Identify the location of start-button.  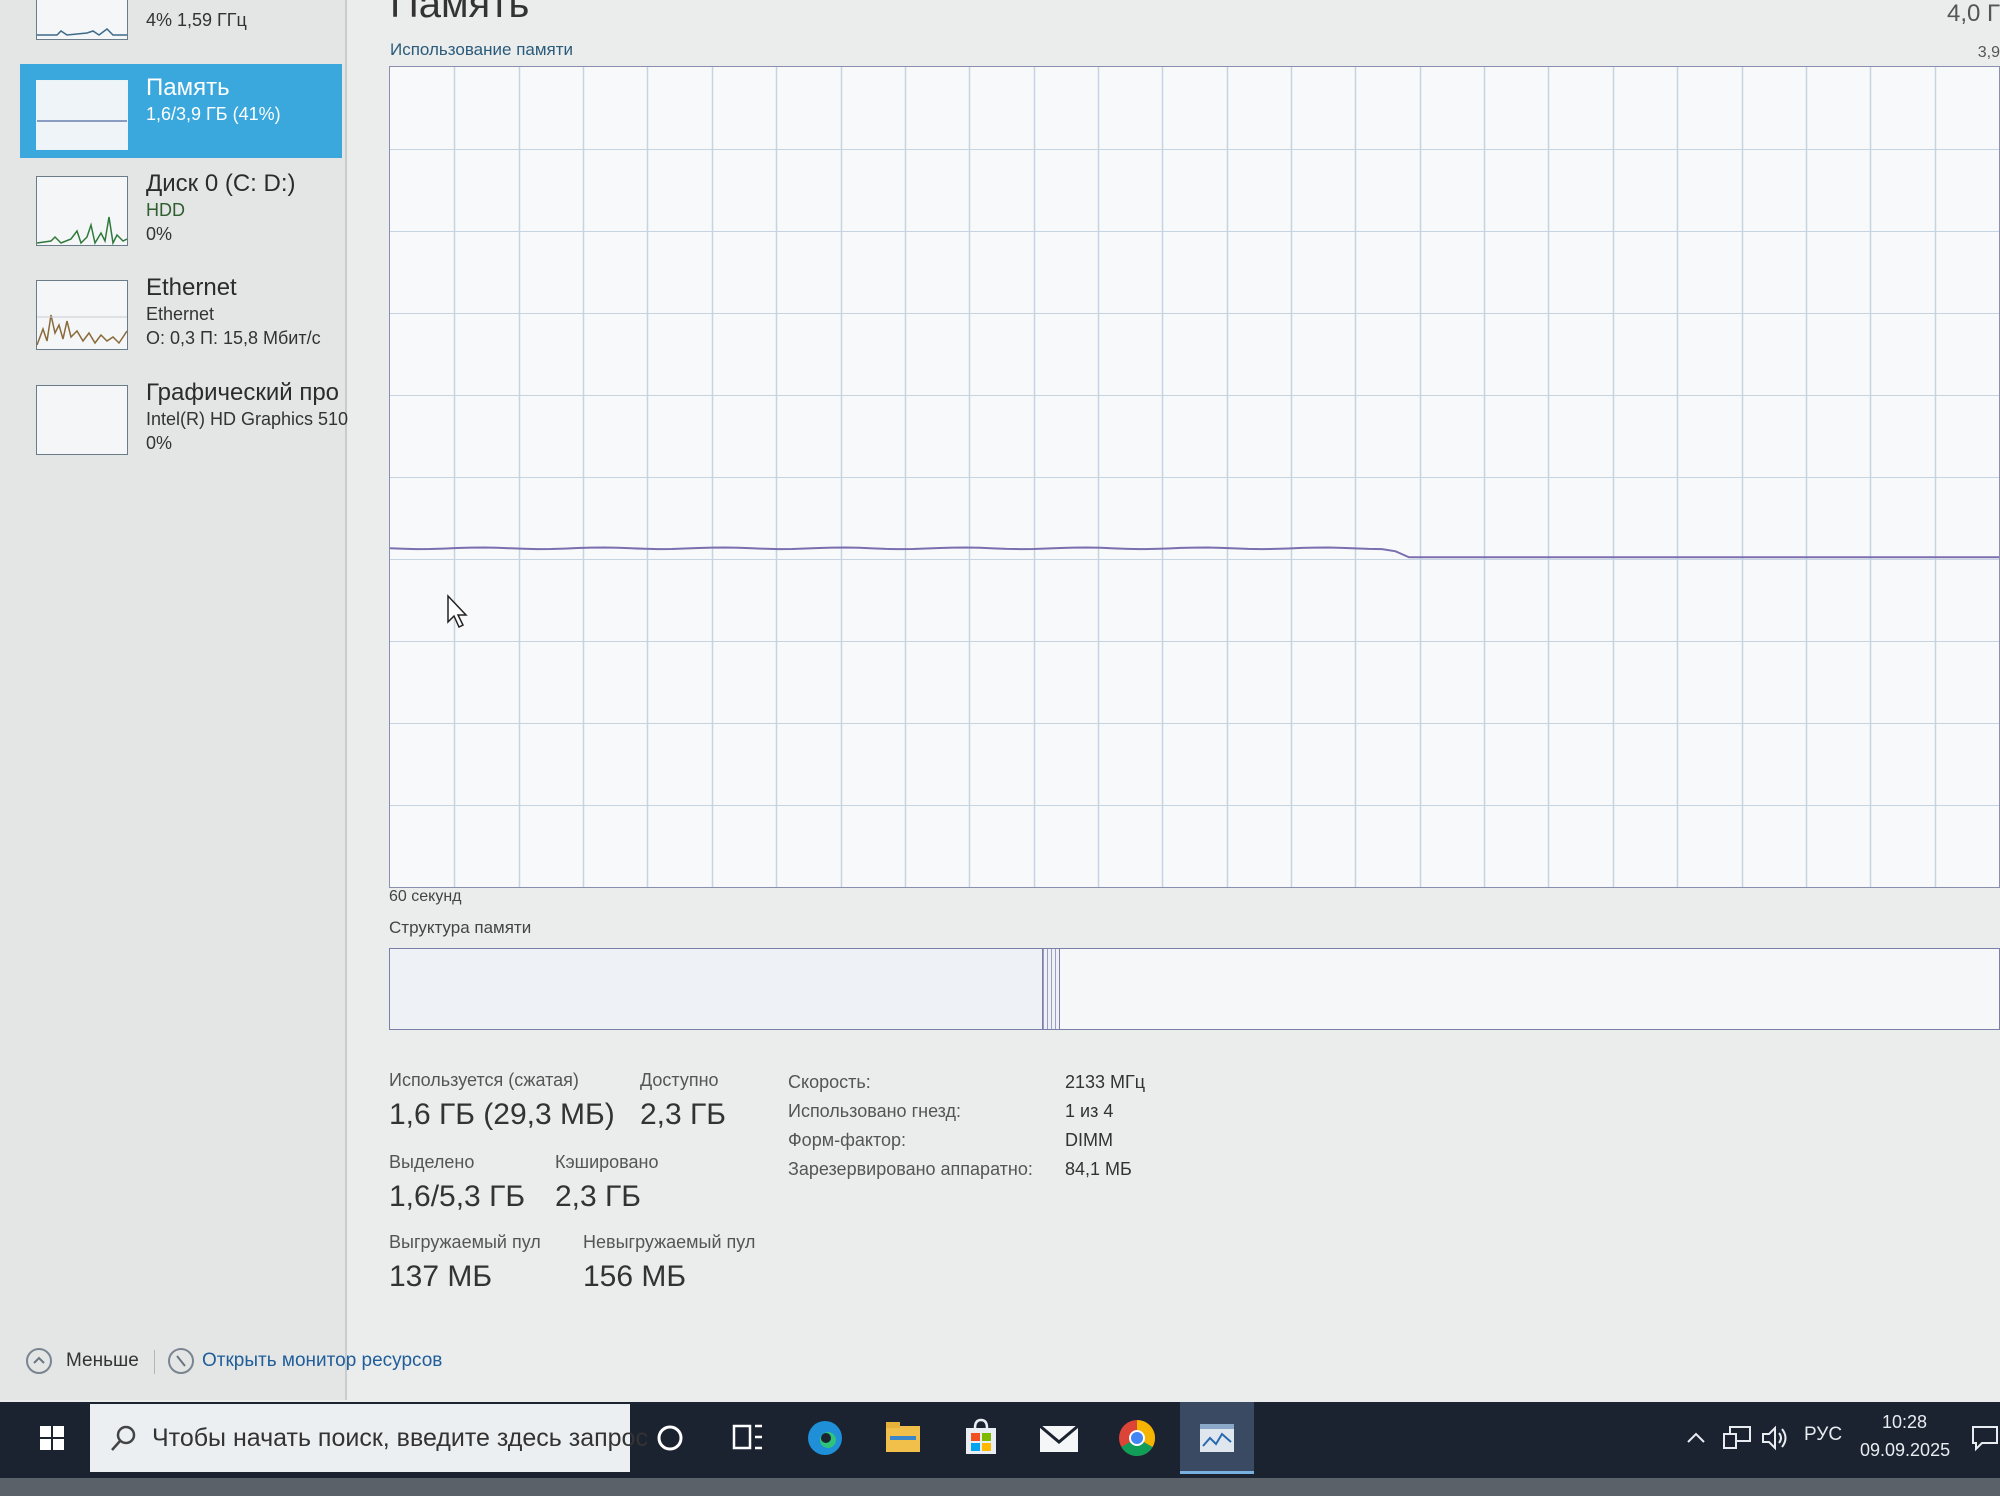
(52, 1438).